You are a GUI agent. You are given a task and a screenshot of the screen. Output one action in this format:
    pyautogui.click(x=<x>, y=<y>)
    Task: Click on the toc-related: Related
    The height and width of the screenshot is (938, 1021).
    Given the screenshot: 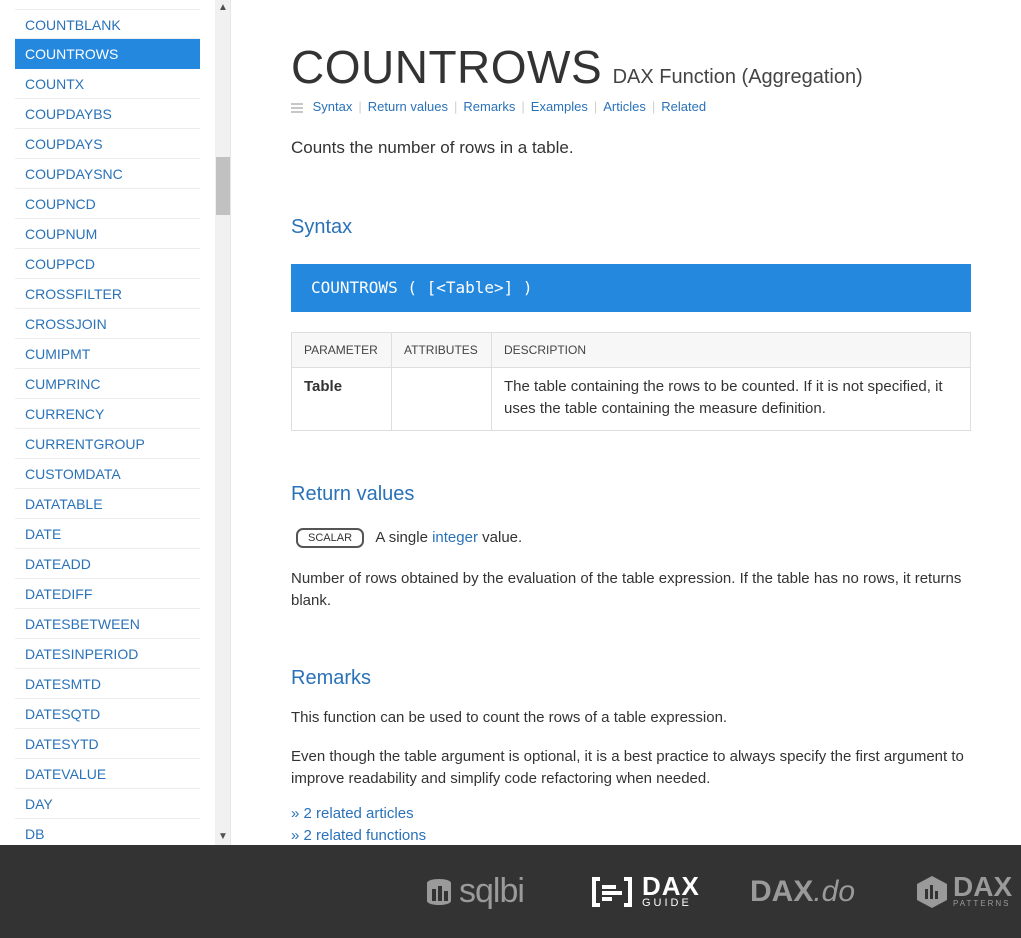 What is the action you would take?
    pyautogui.click(x=683, y=106)
    